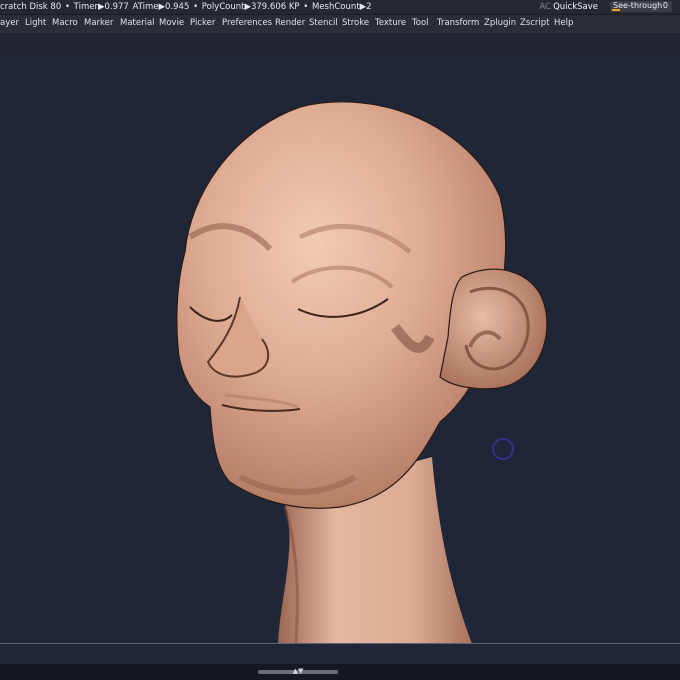  What do you see at coordinates (638, 5) in the screenshot?
I see `see-through-label: See-through` at bounding box center [638, 5].